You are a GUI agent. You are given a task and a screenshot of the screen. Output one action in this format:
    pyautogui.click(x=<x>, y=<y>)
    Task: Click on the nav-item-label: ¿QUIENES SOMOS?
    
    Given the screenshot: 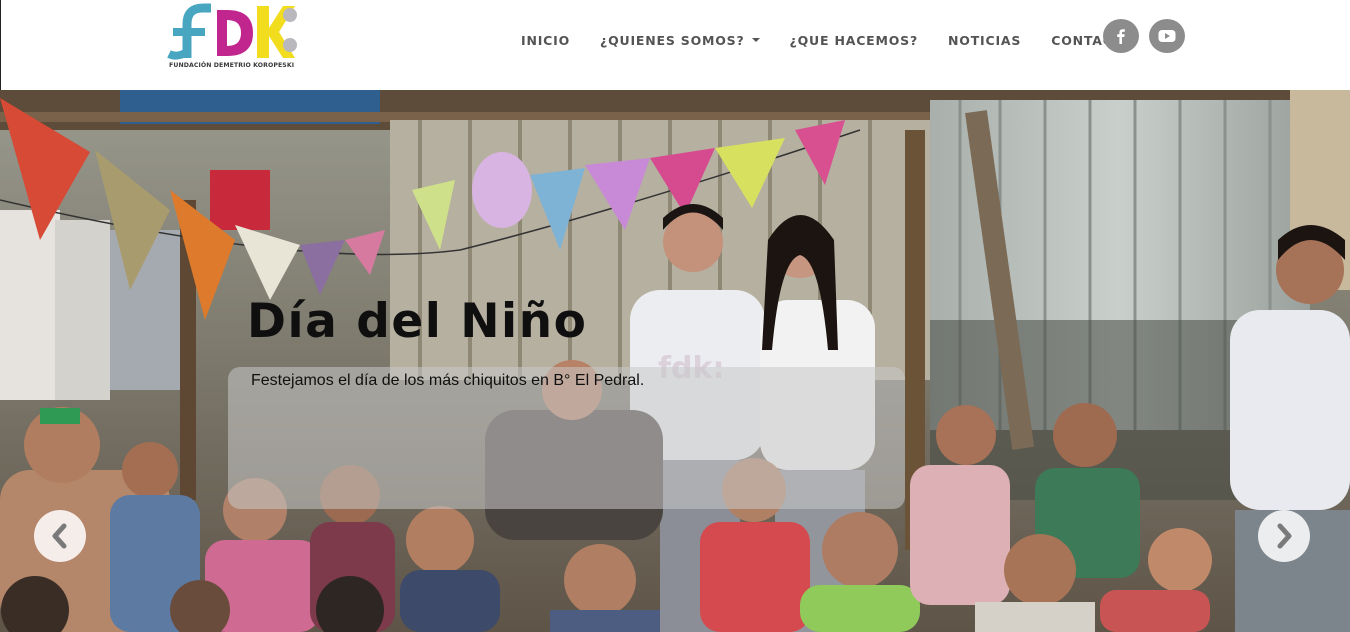 What is the action you would take?
    pyautogui.click(x=672, y=40)
    